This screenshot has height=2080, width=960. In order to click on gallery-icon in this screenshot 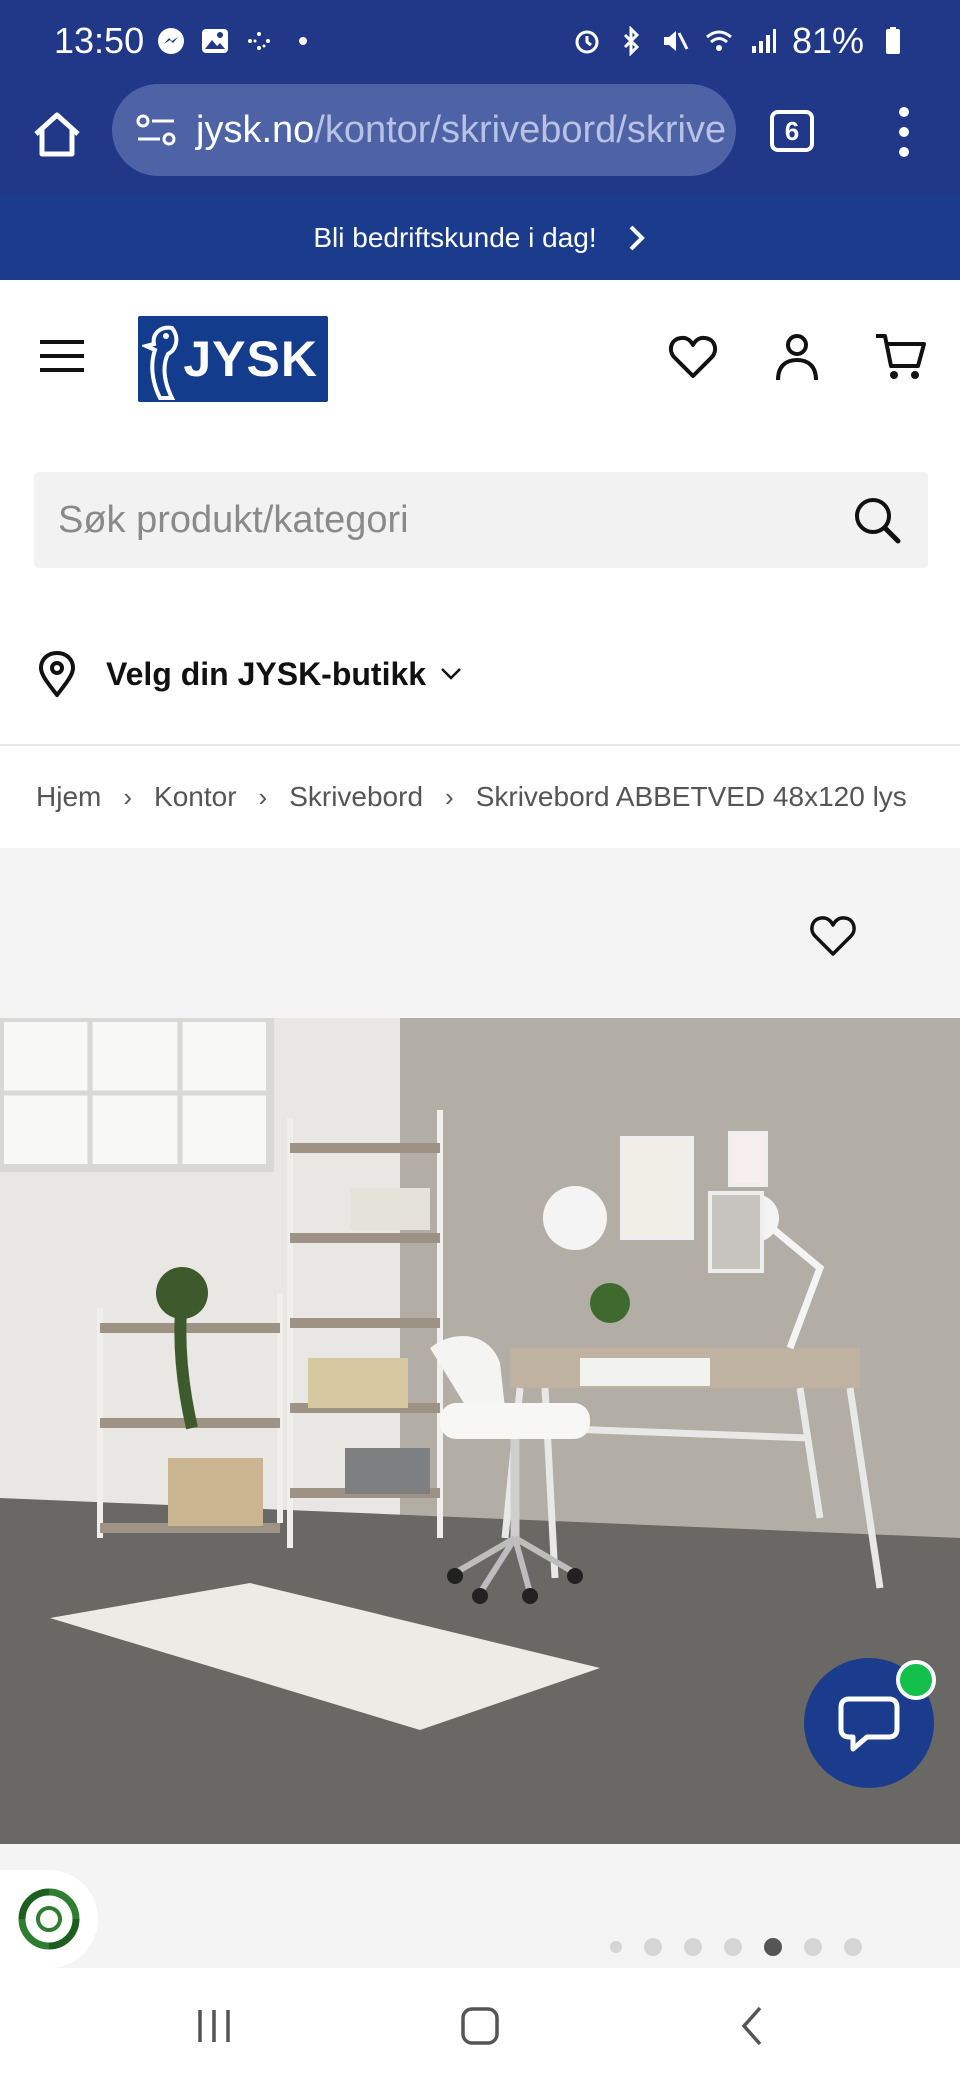, I will do `click(215, 41)`.